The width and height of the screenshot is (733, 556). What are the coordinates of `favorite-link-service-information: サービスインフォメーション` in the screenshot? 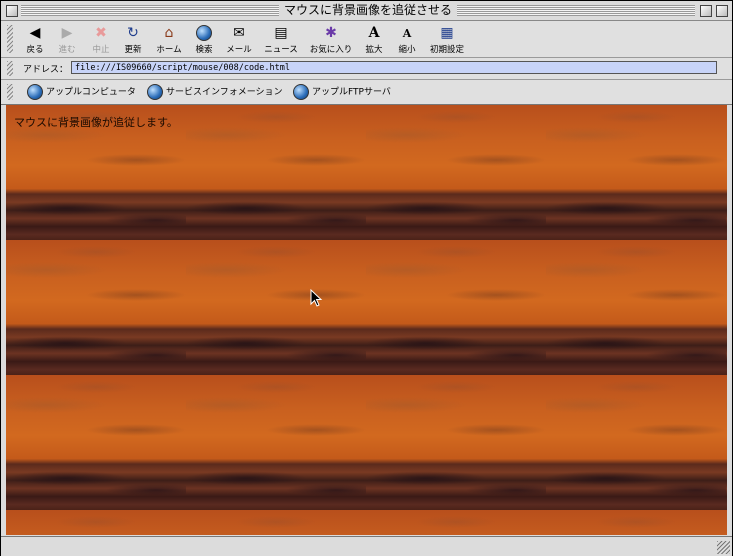 It's located at (215, 92).